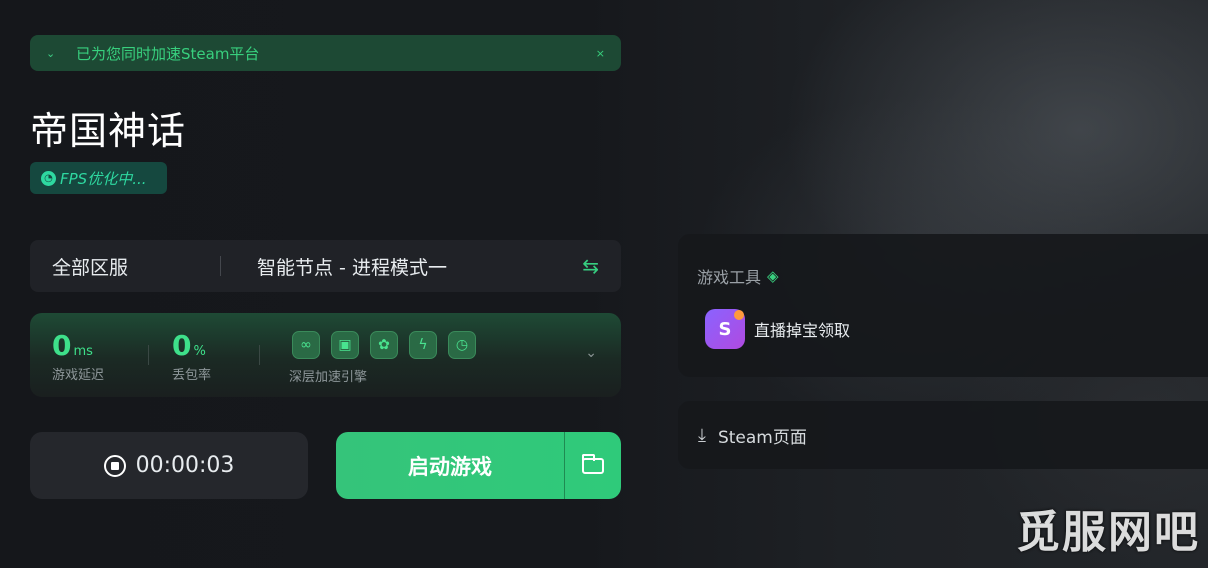 The image size is (1208, 568). What do you see at coordinates (802, 329) in the screenshot?
I see `live-drops-label: 直播掉宝领取` at bounding box center [802, 329].